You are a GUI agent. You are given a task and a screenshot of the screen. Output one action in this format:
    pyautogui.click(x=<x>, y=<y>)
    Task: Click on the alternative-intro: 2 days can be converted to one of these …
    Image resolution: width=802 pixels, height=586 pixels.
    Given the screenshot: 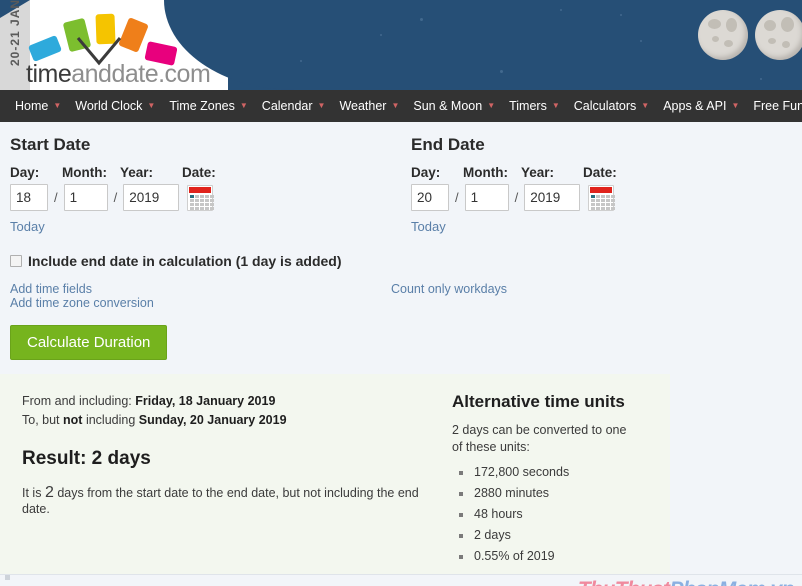 What is the action you would take?
    pyautogui.click(x=539, y=438)
    